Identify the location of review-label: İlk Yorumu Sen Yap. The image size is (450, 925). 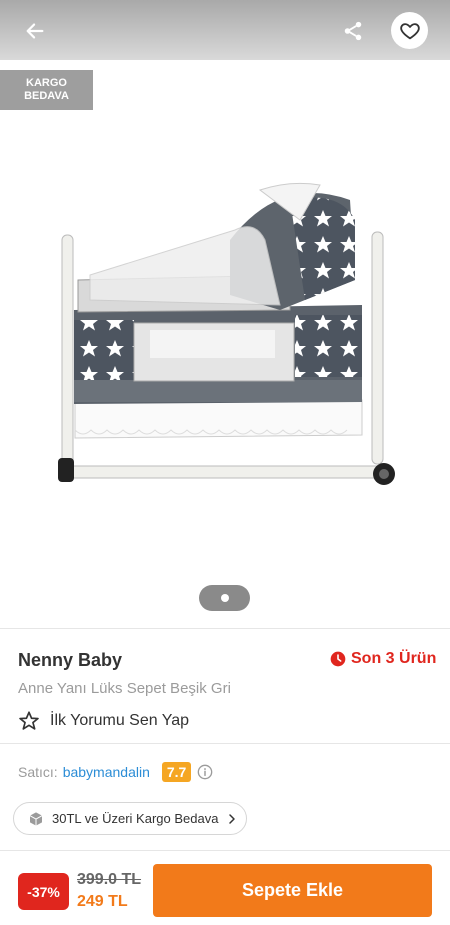
(120, 720).